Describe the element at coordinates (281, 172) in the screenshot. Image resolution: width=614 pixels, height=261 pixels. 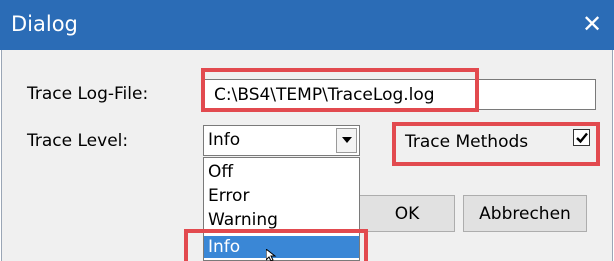
I see `dropdown-option-off: Off` at that location.